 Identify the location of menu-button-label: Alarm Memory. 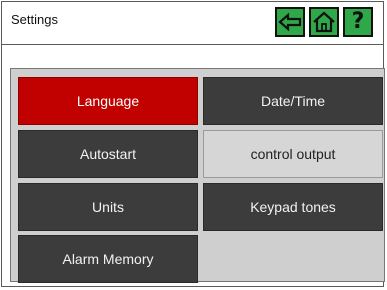
(108, 259).